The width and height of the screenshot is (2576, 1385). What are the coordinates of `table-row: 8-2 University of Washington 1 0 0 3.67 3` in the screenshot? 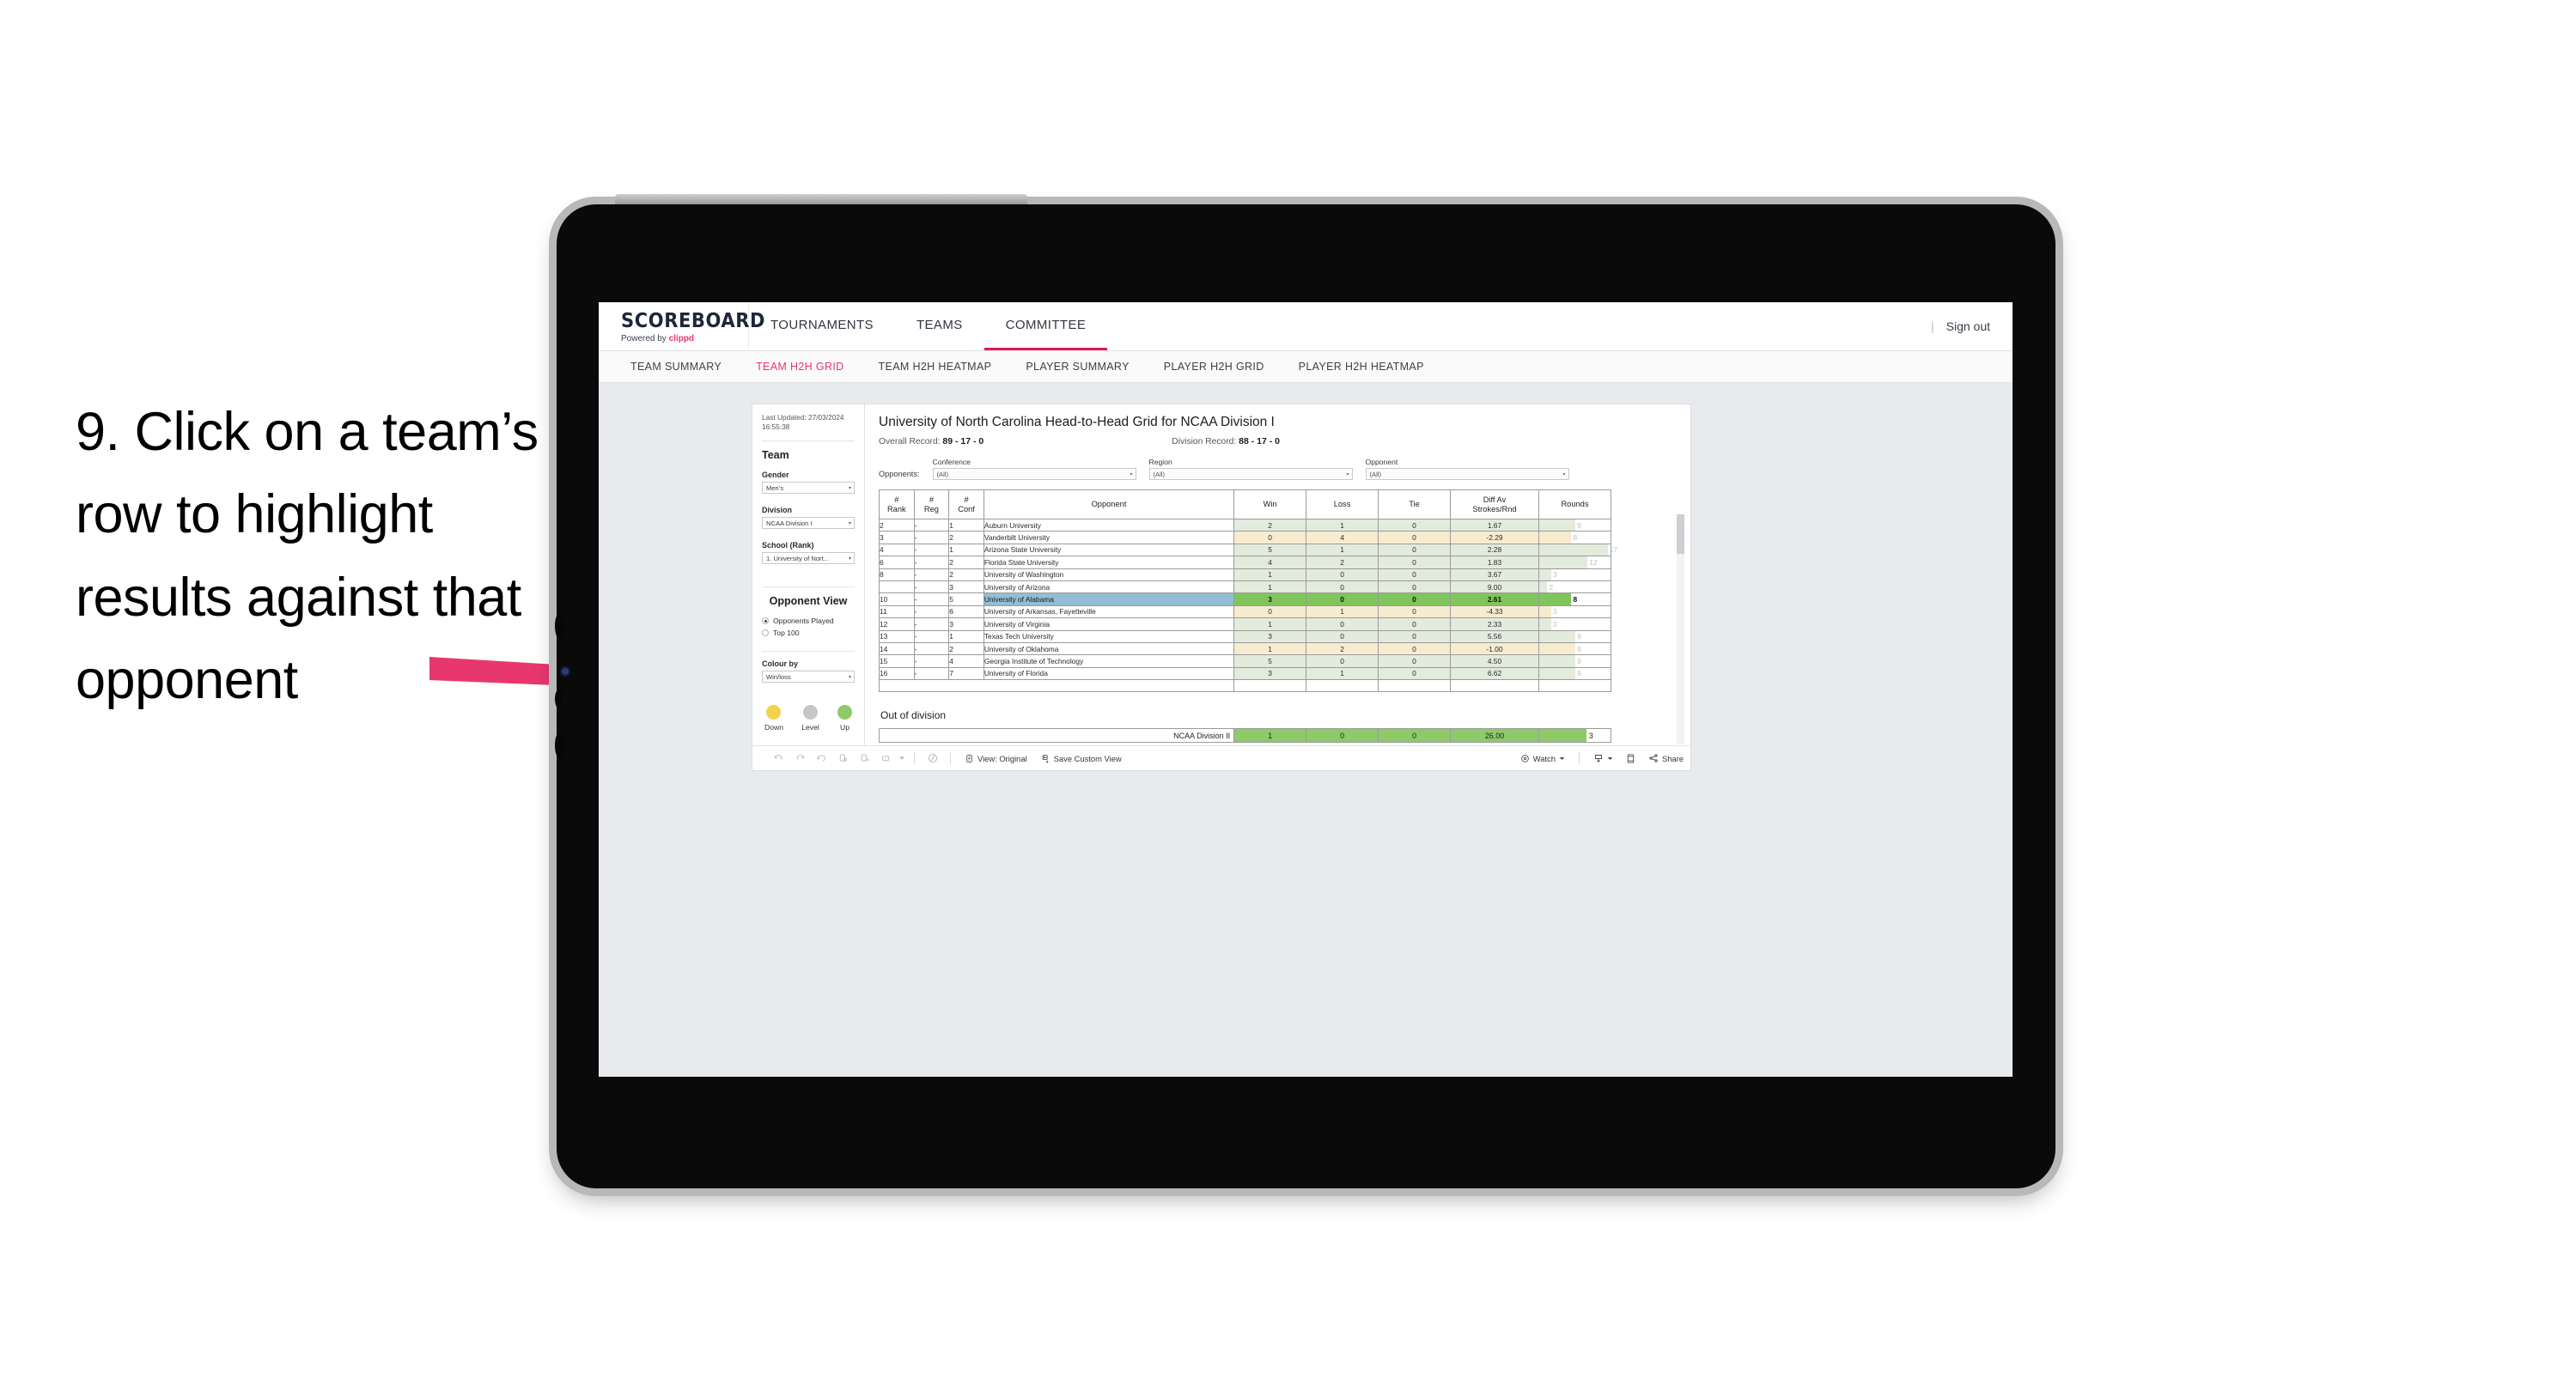 It's located at (1245, 574).